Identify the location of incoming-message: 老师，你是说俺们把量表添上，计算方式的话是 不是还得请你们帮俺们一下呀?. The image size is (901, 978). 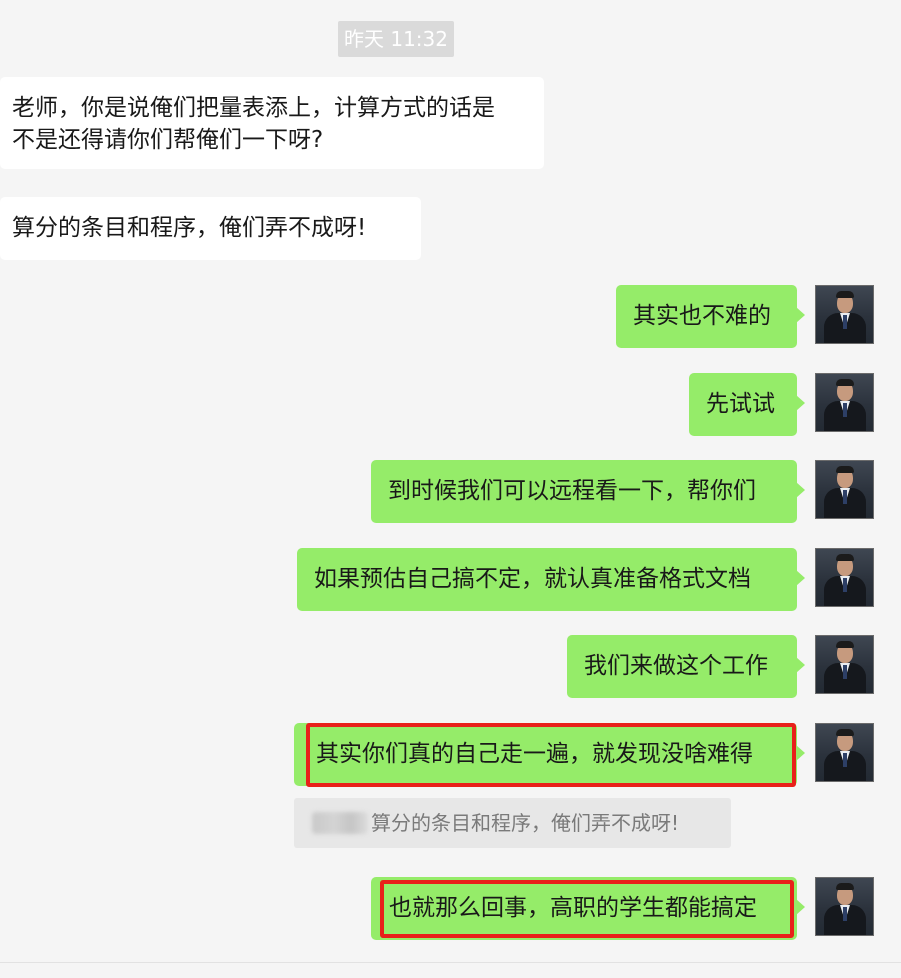
(272, 123).